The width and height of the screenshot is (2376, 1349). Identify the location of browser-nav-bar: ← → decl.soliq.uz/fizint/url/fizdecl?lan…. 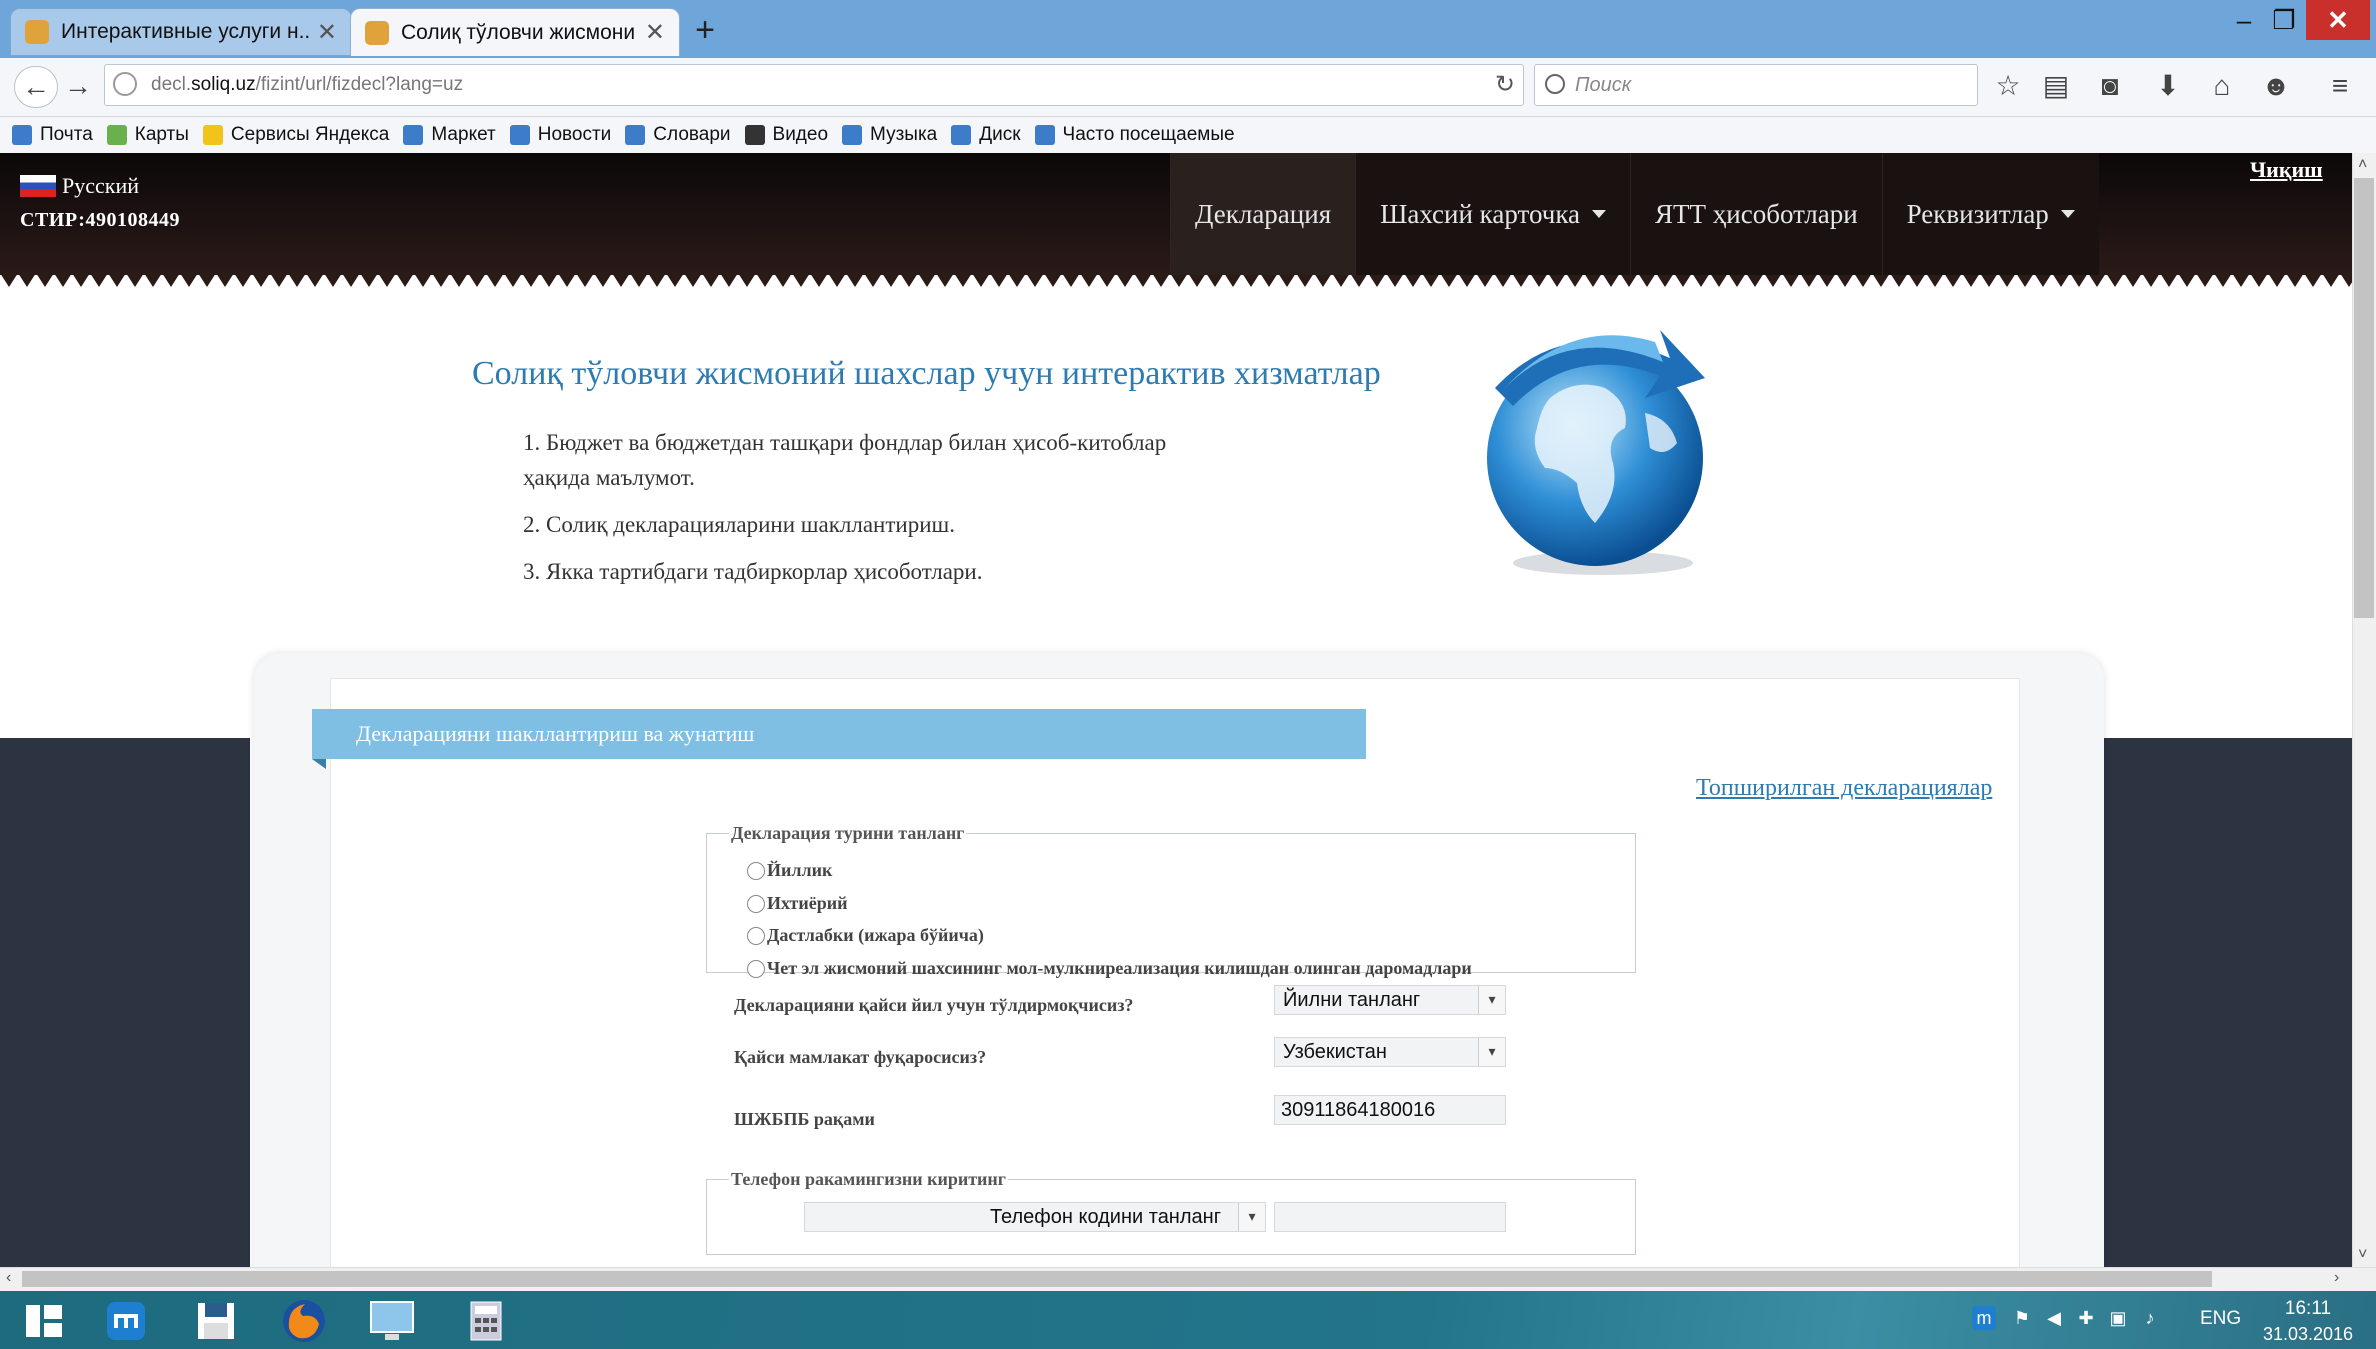
(1188, 87).